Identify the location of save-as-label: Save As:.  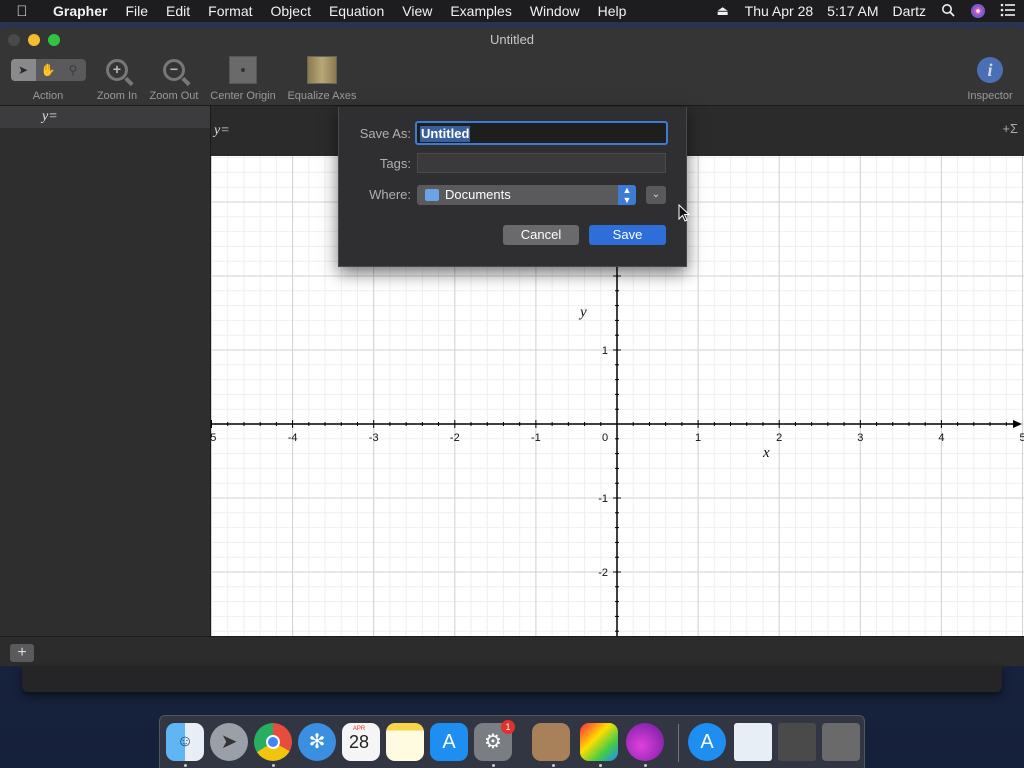
(385, 133).